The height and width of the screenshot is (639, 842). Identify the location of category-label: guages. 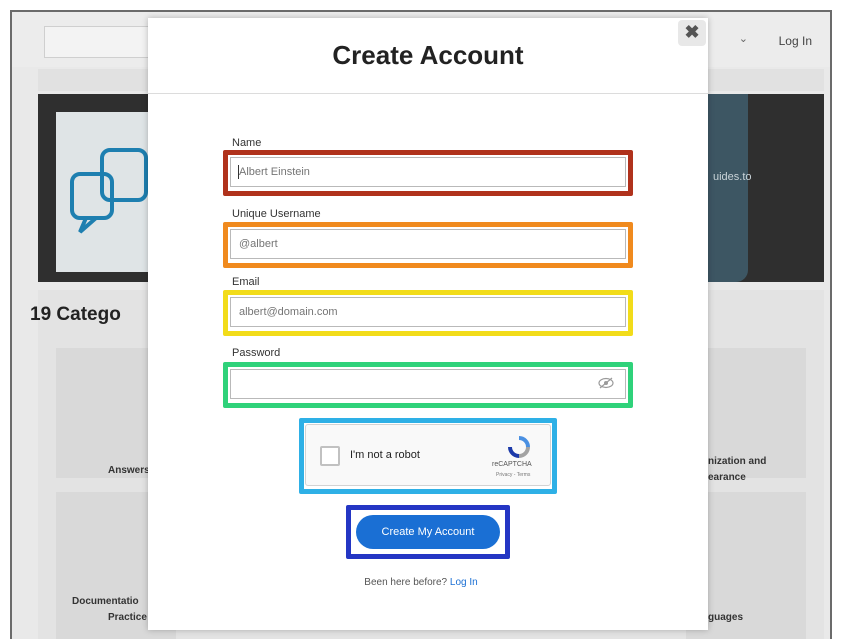
(726, 617).